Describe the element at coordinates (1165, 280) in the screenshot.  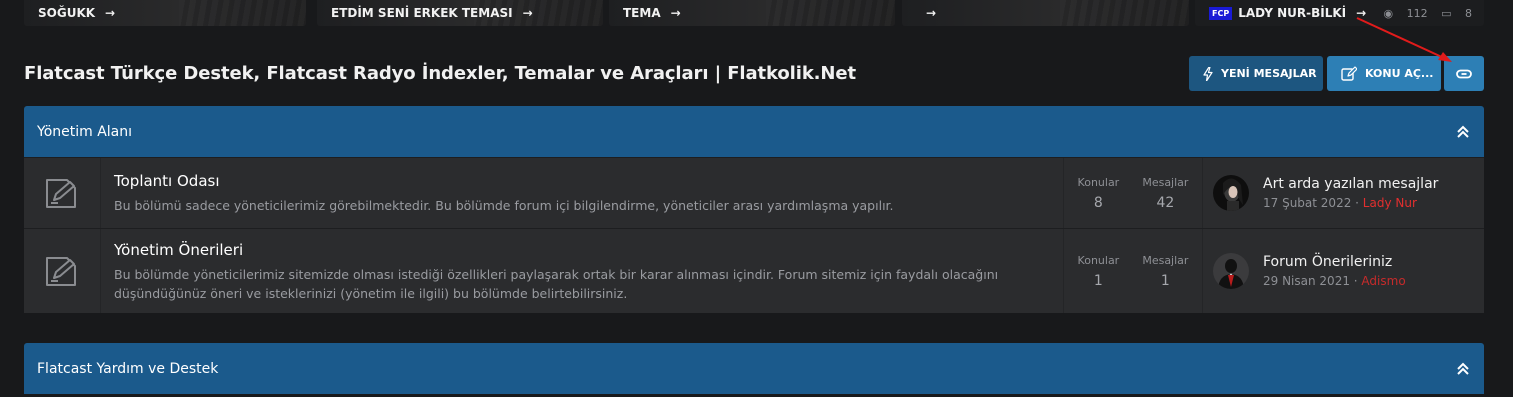
I see `messages-count: 1` at that location.